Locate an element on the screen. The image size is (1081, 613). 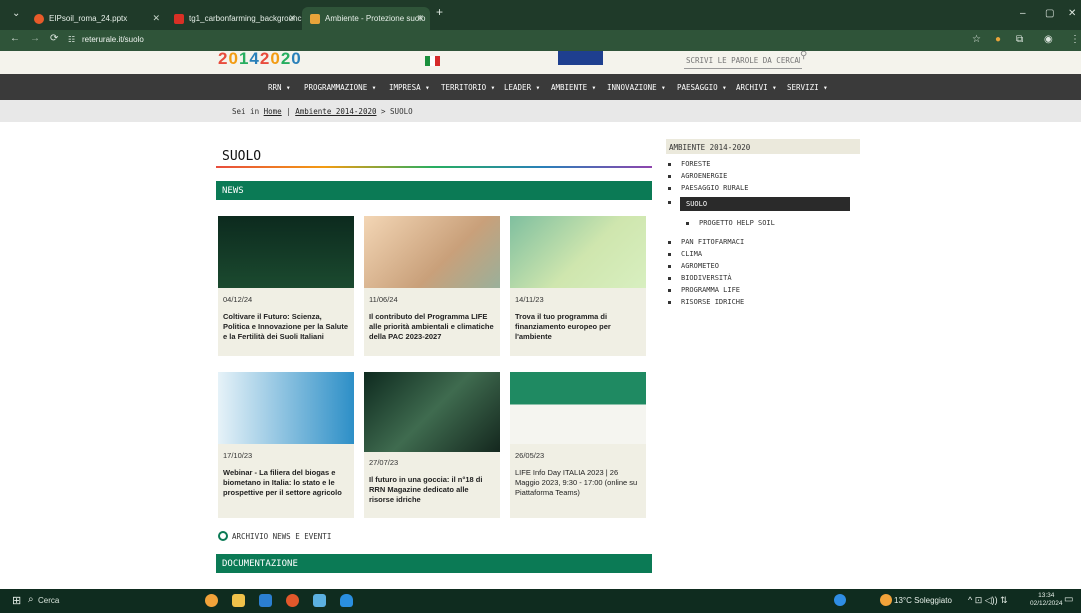
breadcrumb-home-link: Home is located at coordinates (273, 111).